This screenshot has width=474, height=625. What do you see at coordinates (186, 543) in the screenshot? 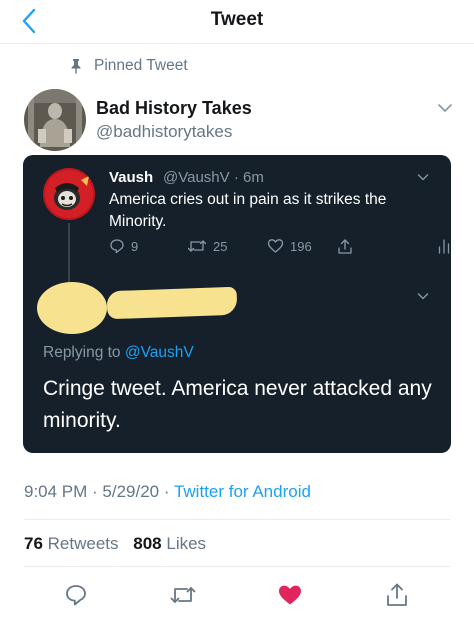
I see `likes-label: Likes` at bounding box center [186, 543].